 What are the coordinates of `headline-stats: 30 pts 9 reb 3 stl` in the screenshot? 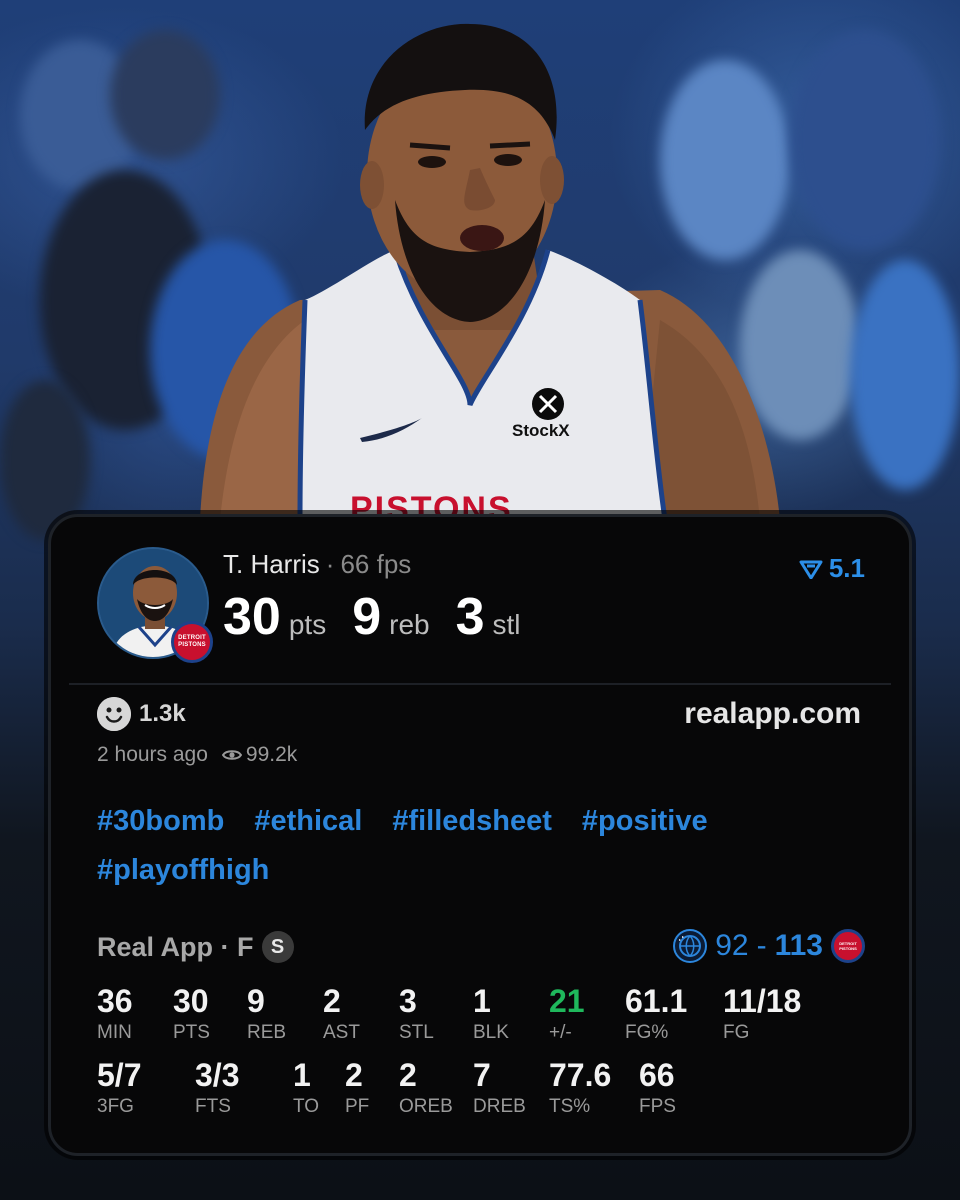 It's located at (385, 617).